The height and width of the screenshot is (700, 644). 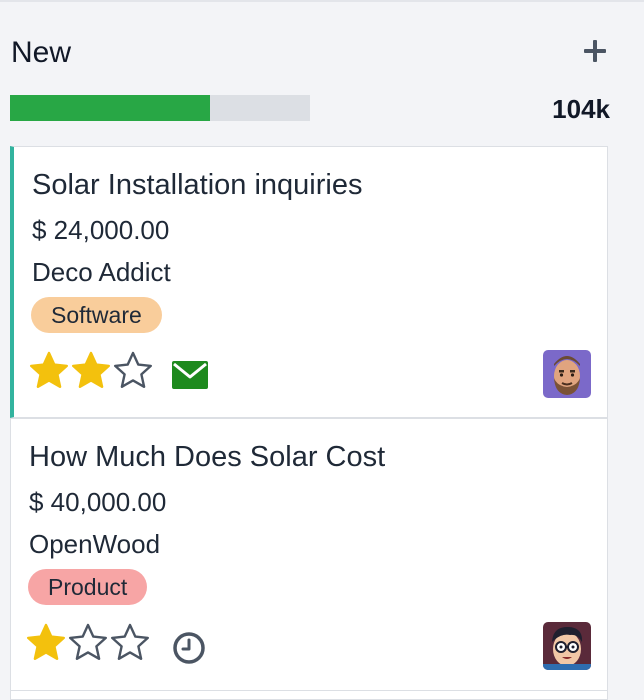 I want to click on clock-icon, so click(x=189, y=648).